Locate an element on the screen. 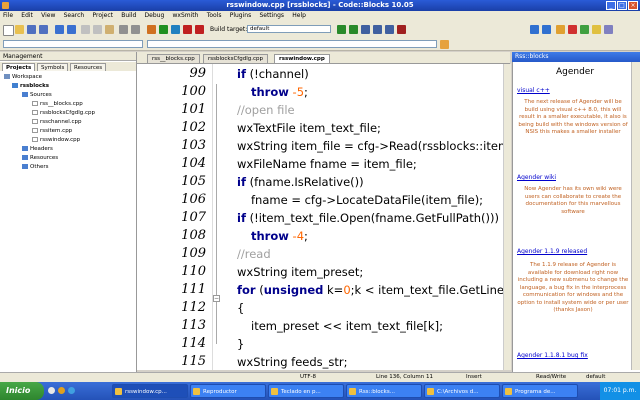 This screenshot has width=640, height=400. menu-project: Project is located at coordinates (102, 15).